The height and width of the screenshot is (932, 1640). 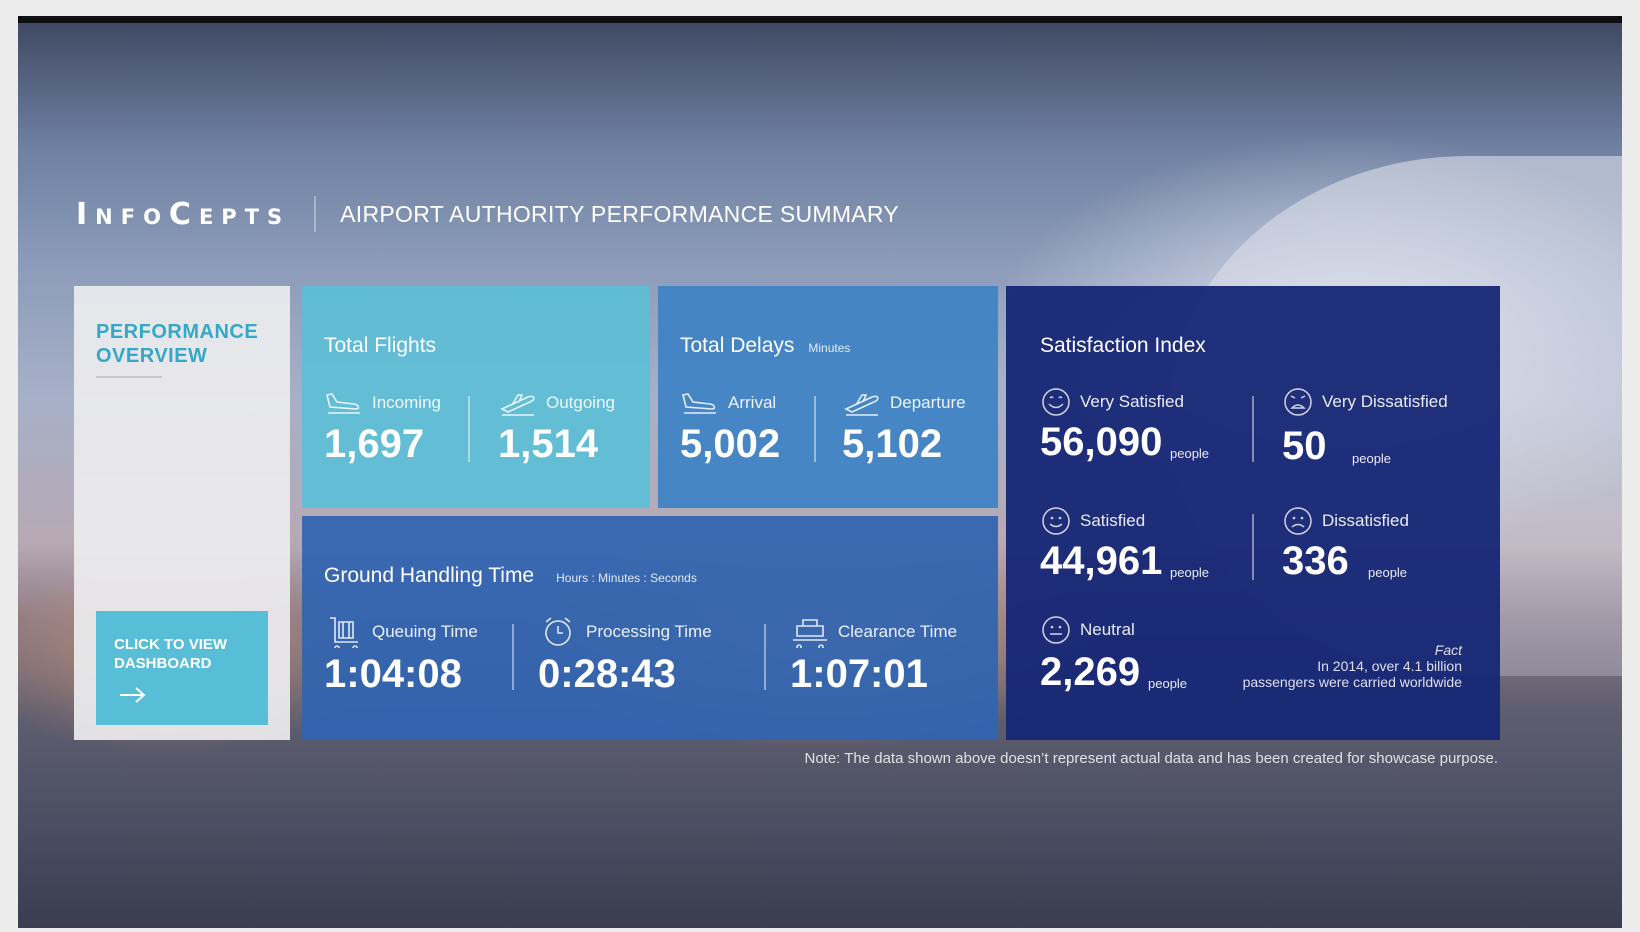 What do you see at coordinates (649, 631) in the screenshot?
I see `processing-label: Processing Time` at bounding box center [649, 631].